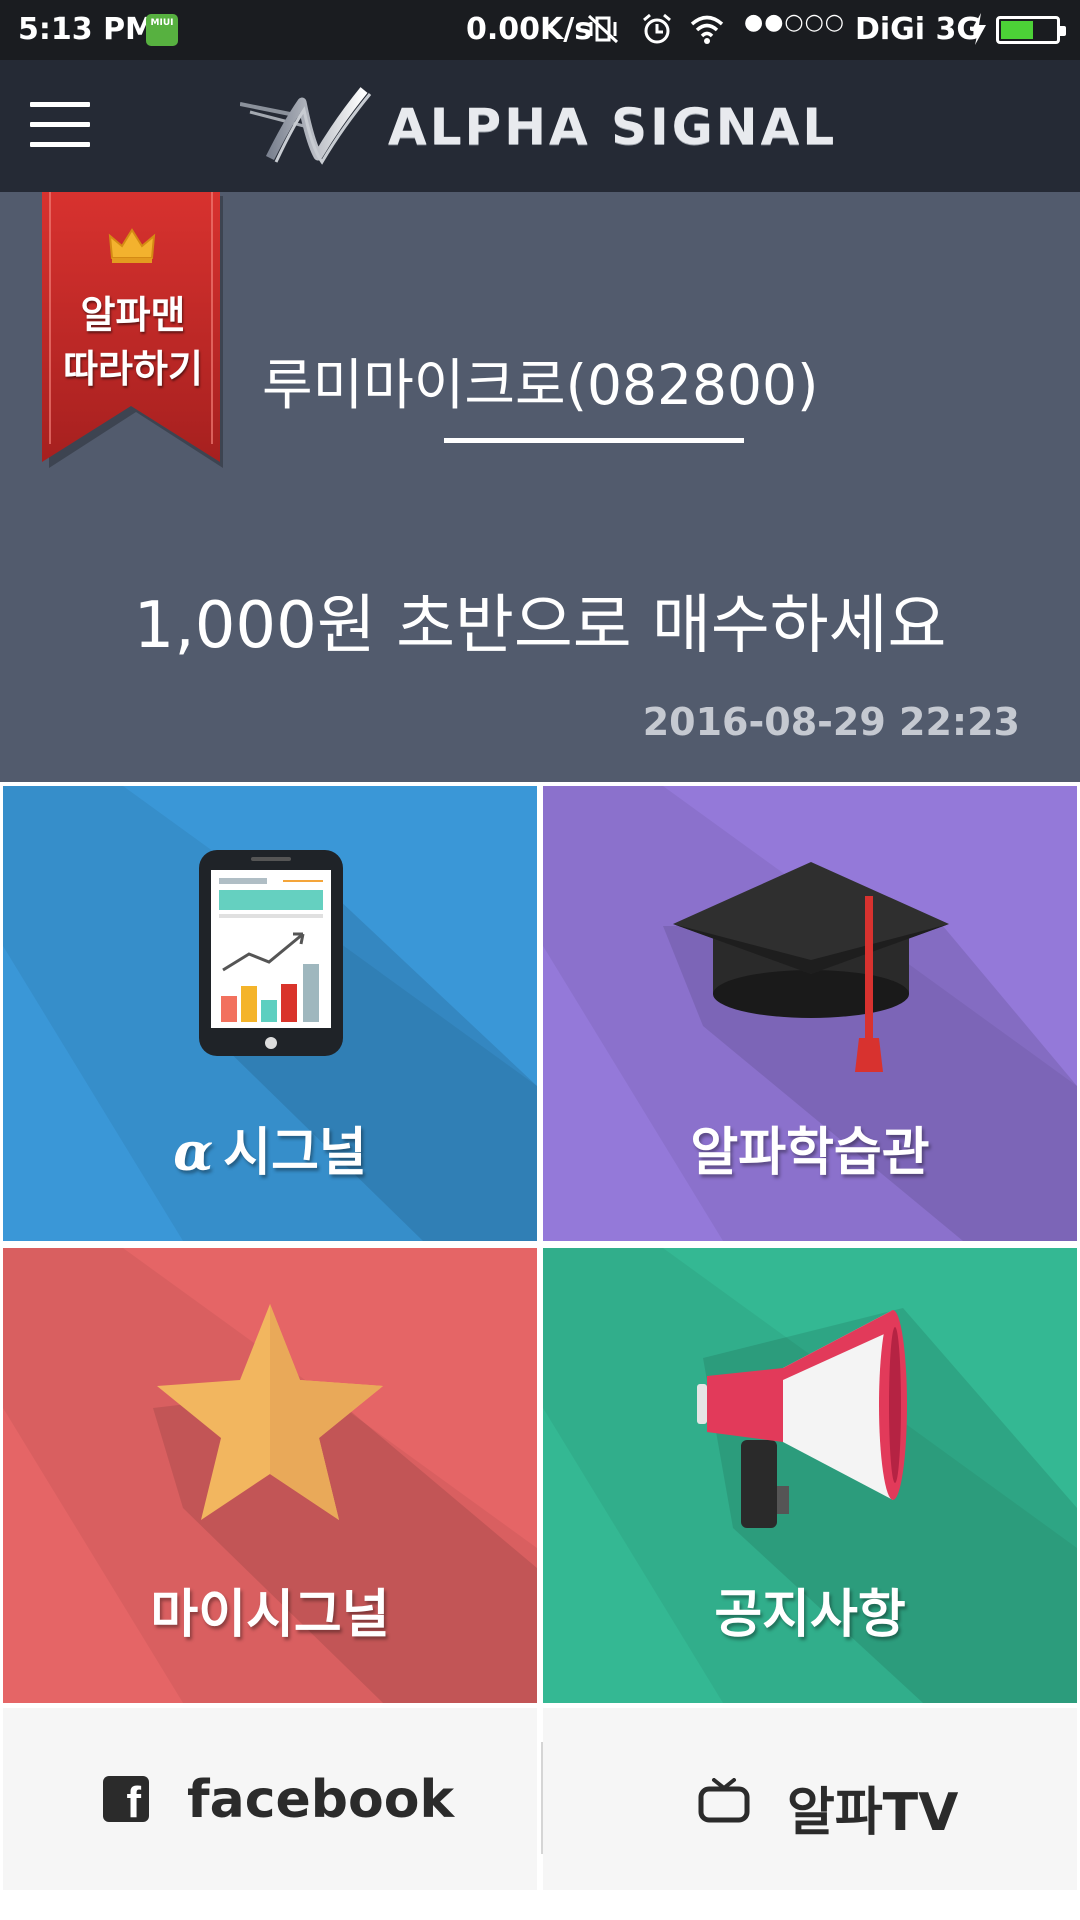  Describe the element at coordinates (540, 380) in the screenshot. I see `stock-name: 루미마이크로(082800)` at that location.